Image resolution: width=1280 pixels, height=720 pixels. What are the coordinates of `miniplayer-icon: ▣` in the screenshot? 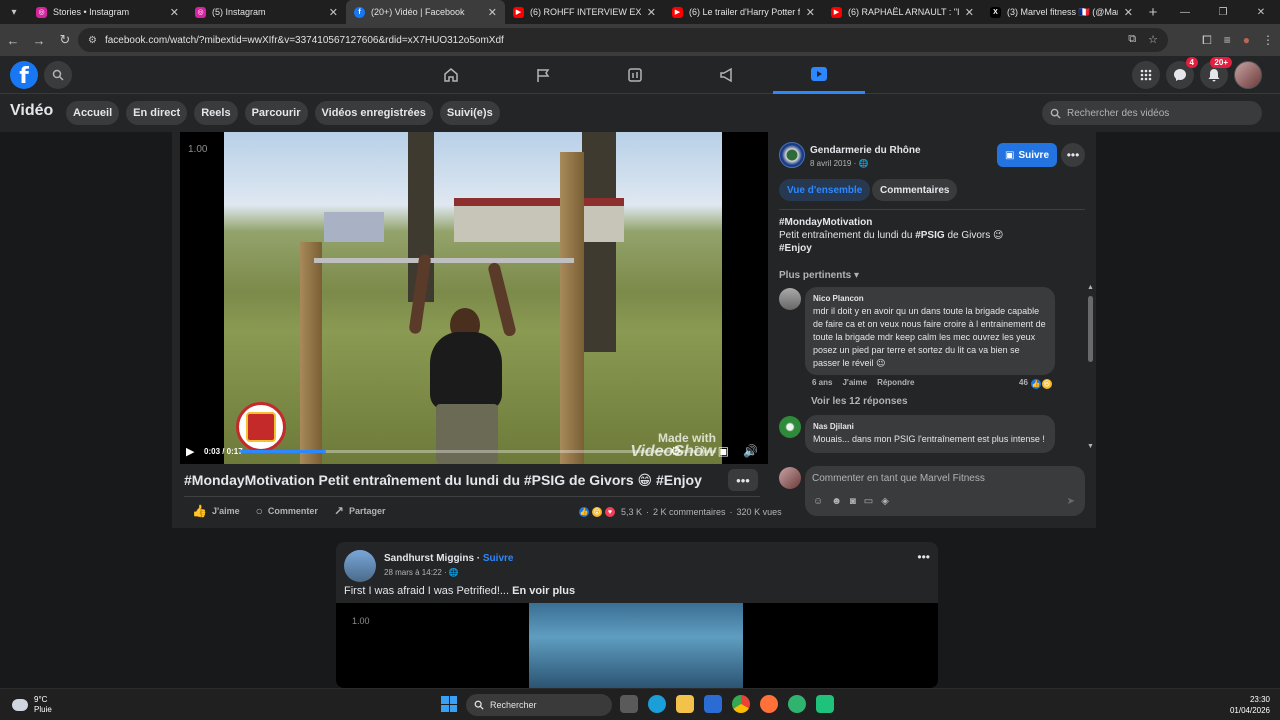 It's located at (723, 451).